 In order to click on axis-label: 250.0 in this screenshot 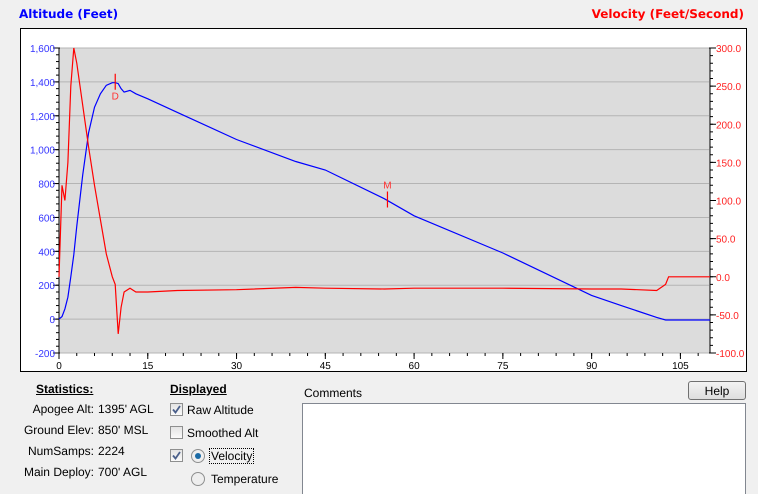, I will do `click(729, 88)`.